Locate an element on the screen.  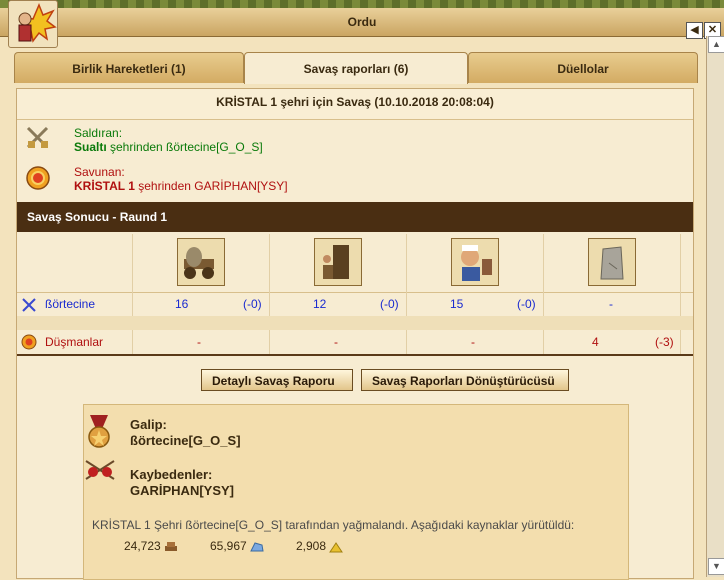
city-view-strip is located at coordinates (362, 4).